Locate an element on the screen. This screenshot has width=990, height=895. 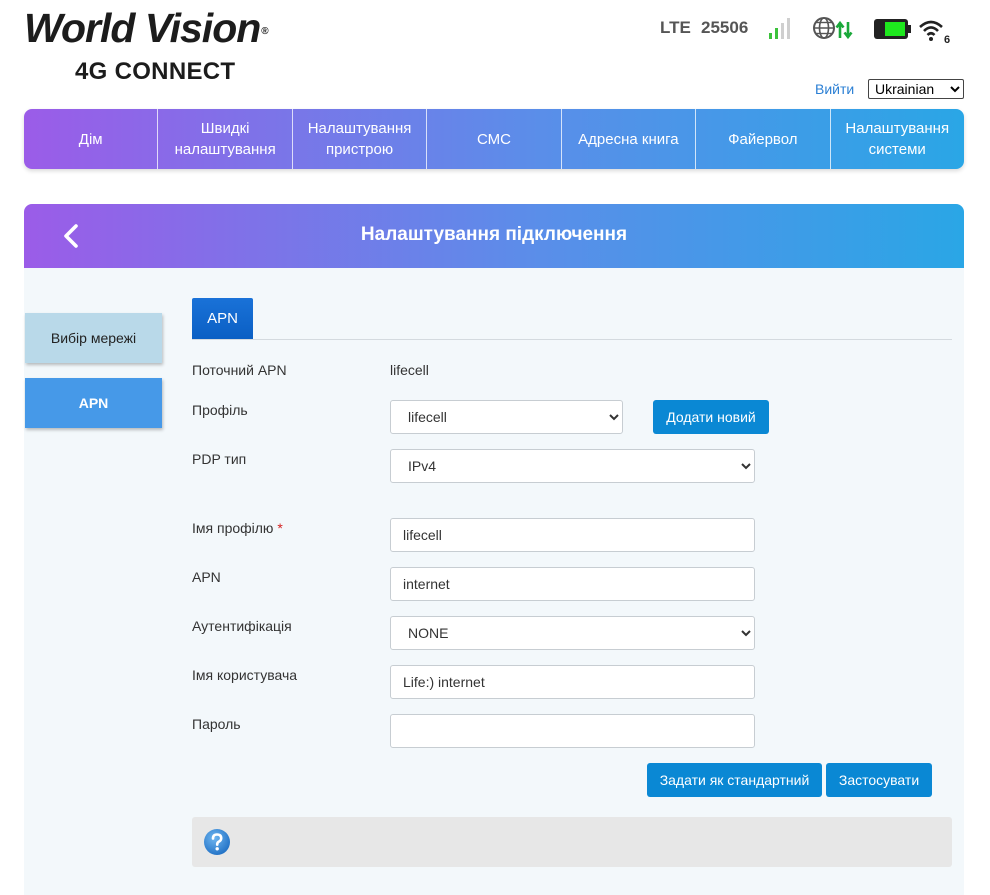
nav-item-firewall: Файервол is located at coordinates (763, 139).